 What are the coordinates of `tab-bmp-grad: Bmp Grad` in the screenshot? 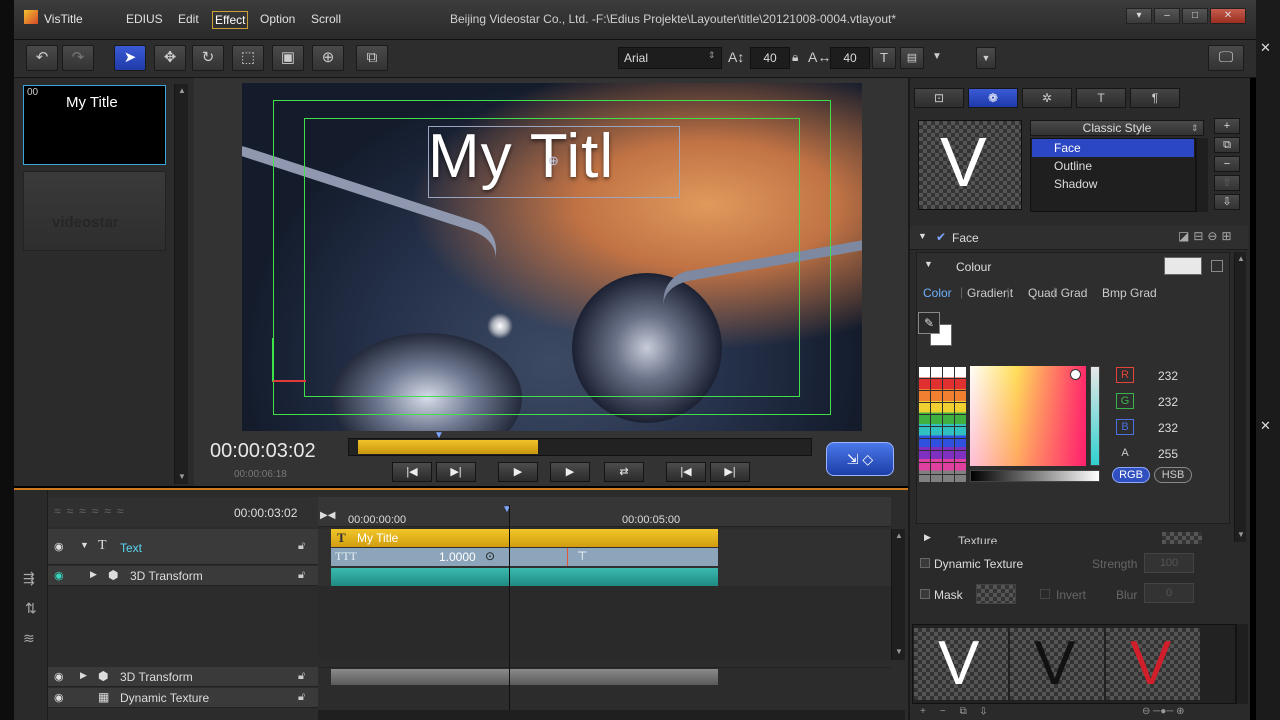 It's located at (1129, 293).